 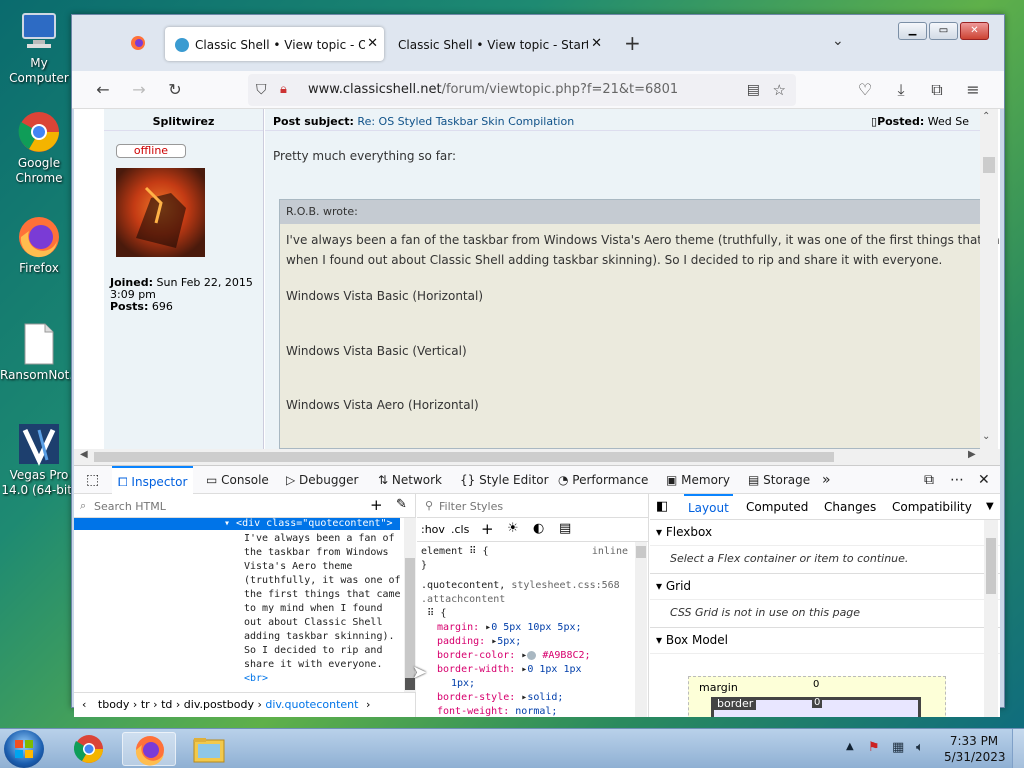 What do you see at coordinates (989, 279) in the screenshot?
I see `page-vertical-scrollbar: ⌃ ⌄` at bounding box center [989, 279].